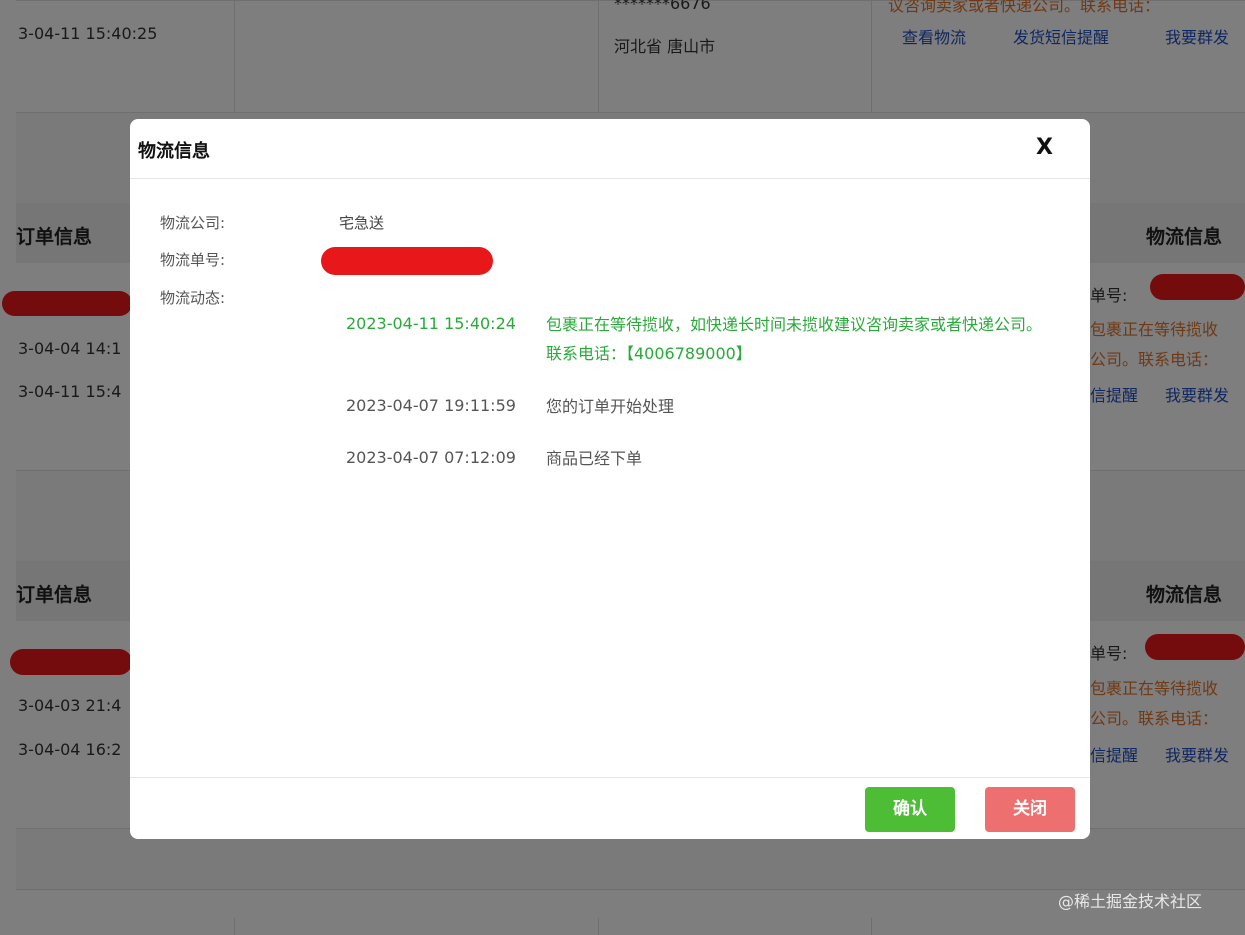 This screenshot has width=1245, height=935. Describe the element at coordinates (594, 458) in the screenshot. I see `event-description: 商品已经下单` at that location.